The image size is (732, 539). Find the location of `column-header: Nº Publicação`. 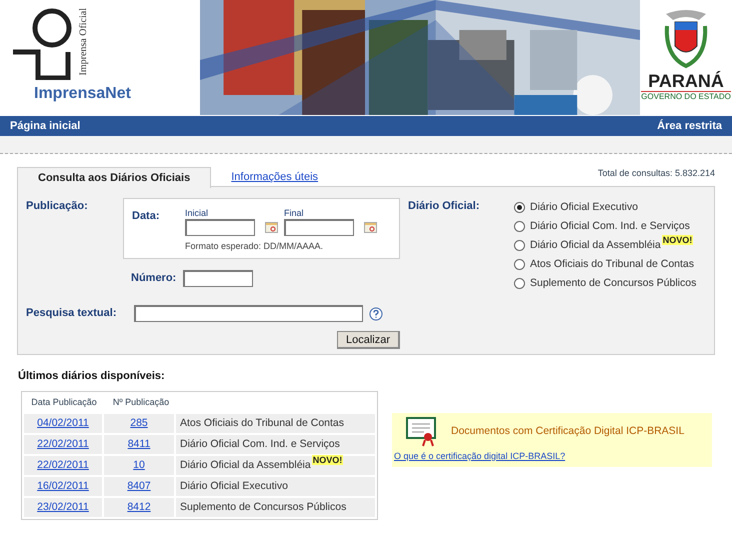

column-header: Nº Publicação is located at coordinates (141, 402).